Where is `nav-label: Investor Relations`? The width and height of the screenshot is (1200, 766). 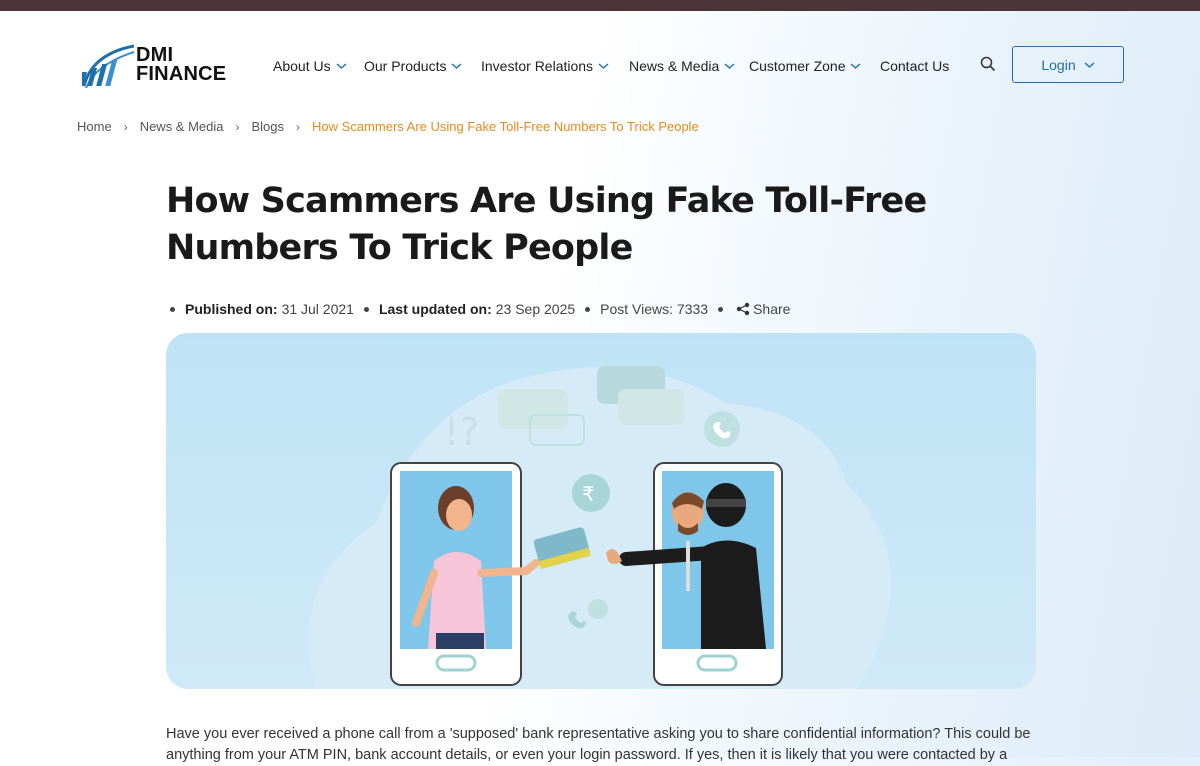
nav-label: Investor Relations is located at coordinates (537, 66).